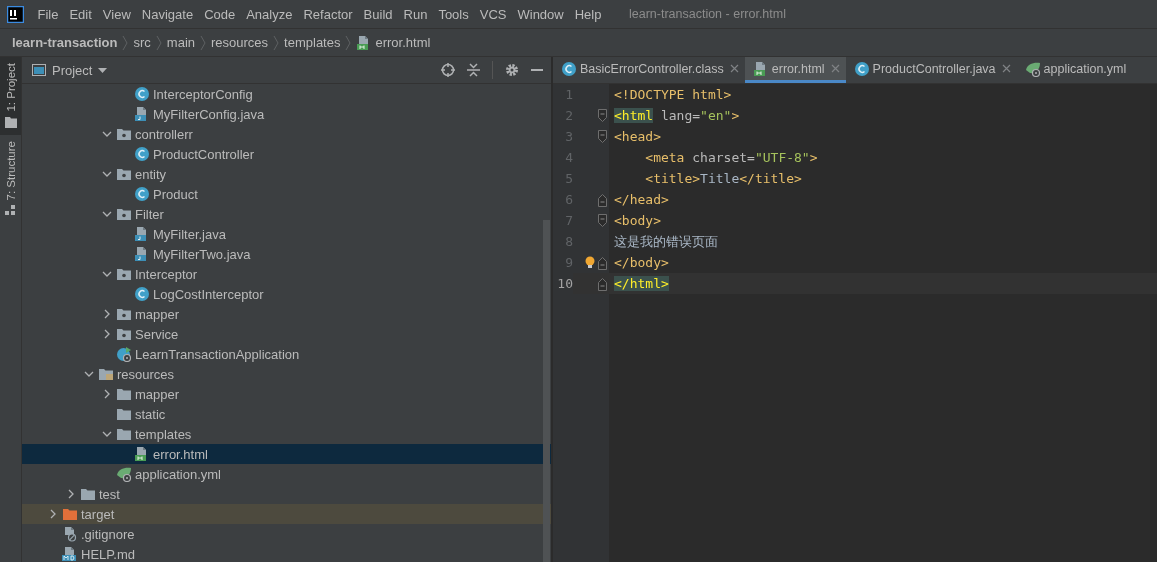  I want to click on breadcrumb-item: resources, so click(240, 42).